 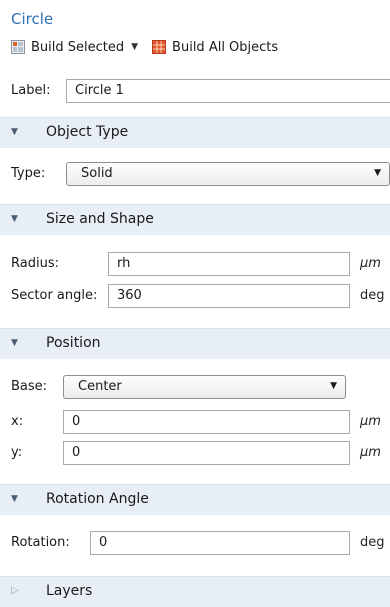 What do you see at coordinates (69, 591) in the screenshot?
I see `section-title: Layers` at bounding box center [69, 591].